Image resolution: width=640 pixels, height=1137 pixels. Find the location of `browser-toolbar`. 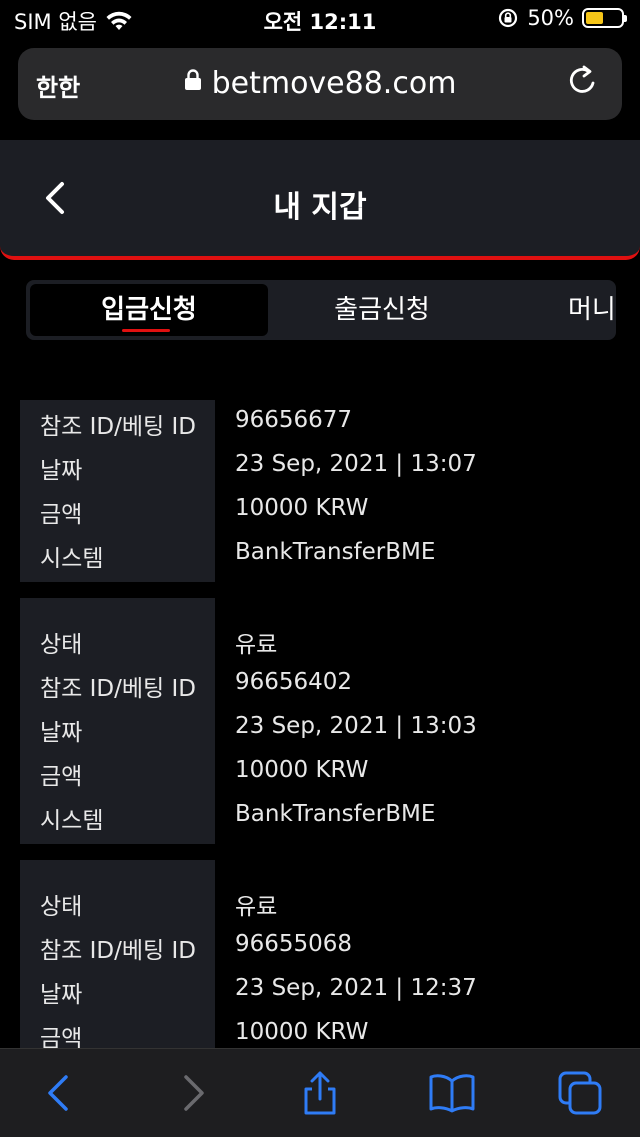

browser-toolbar is located at coordinates (320, 1092).